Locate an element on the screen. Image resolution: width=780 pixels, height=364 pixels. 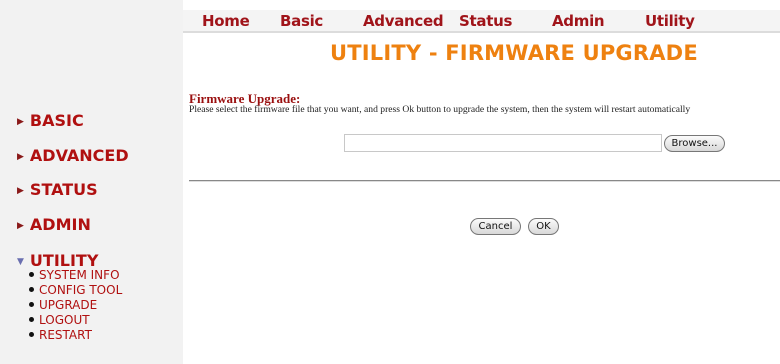
sidebar-item-advanced: ▶ ADVANCED is located at coordinates (73, 155).